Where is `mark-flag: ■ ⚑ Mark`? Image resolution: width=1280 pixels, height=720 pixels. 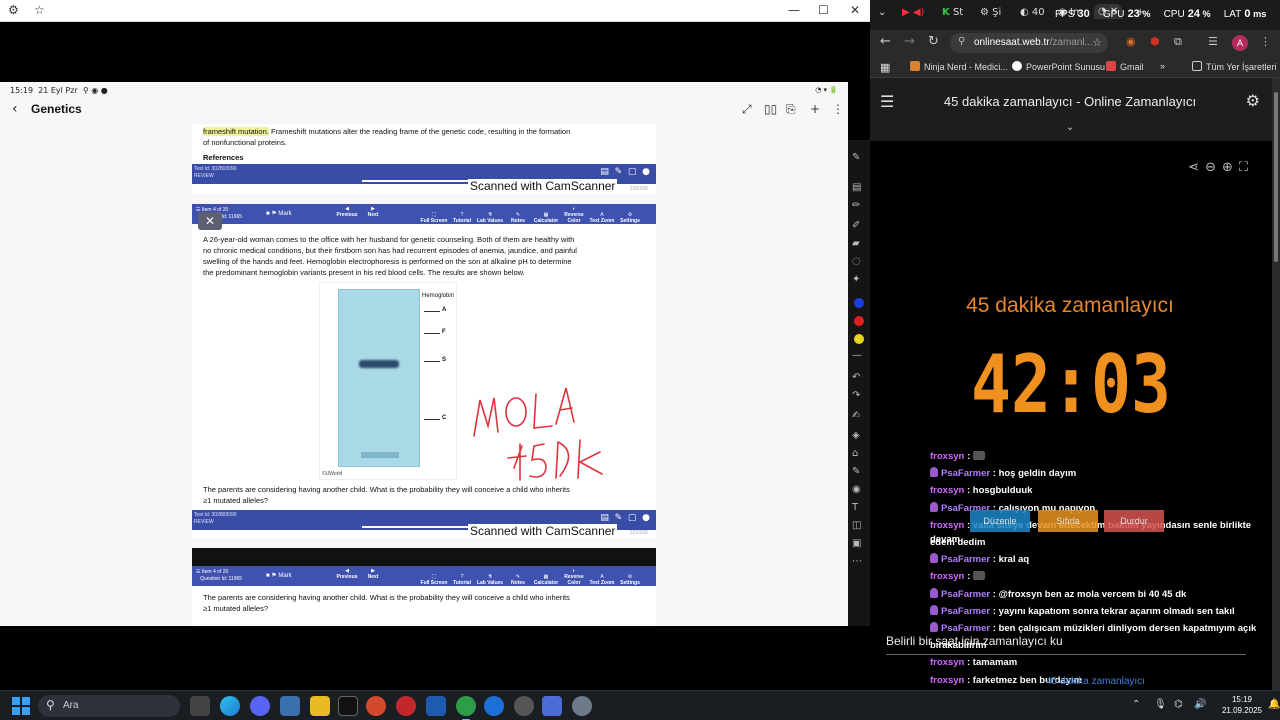
mark-flag: ■ ⚑ Mark is located at coordinates (279, 213).